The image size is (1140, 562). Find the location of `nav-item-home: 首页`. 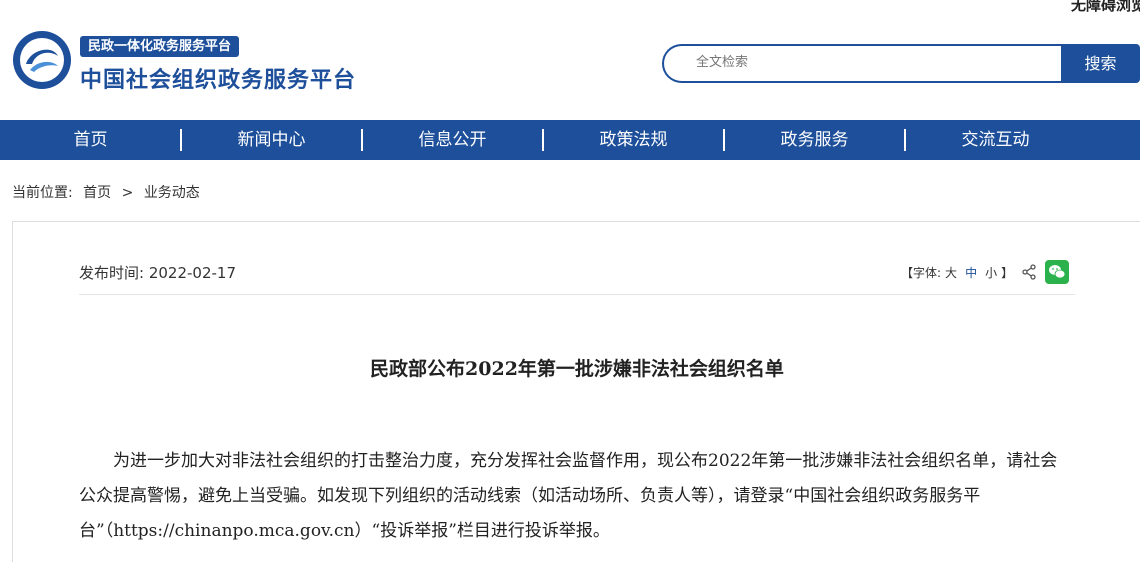

nav-item-home: 首页 is located at coordinates (91, 140).